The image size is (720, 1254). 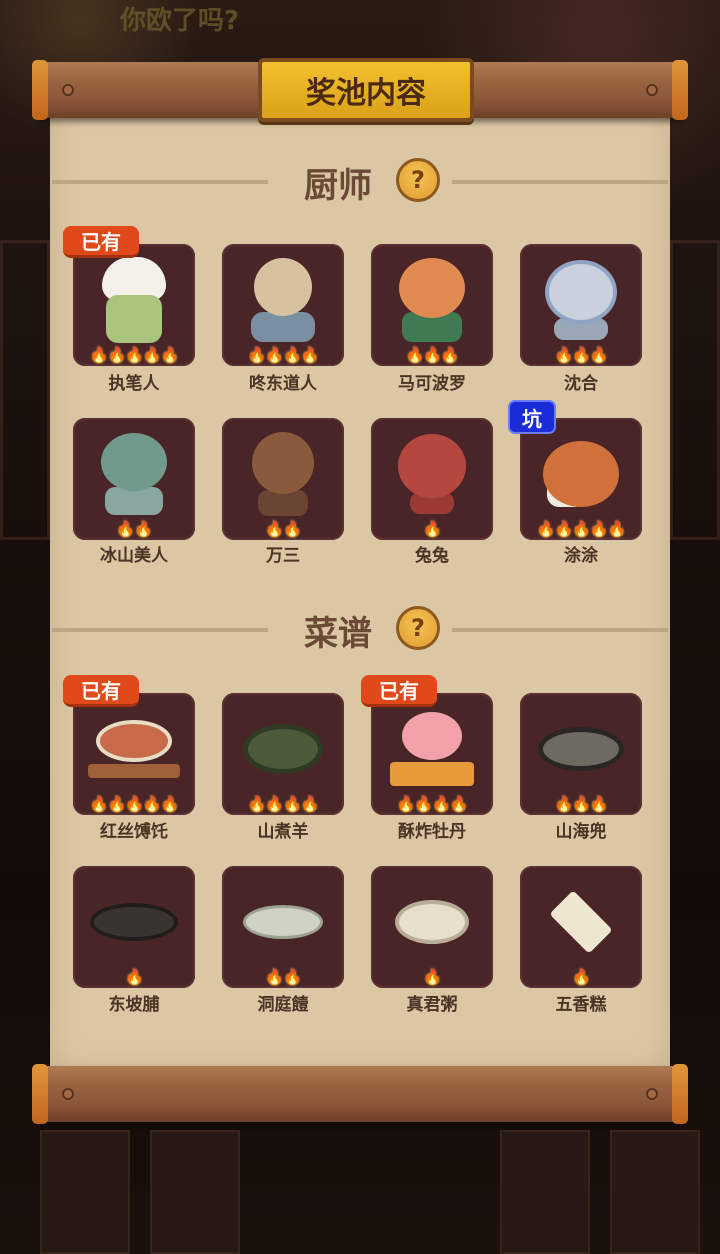 I want to click on chef-card-5: 🔥🔥, so click(x=134, y=479).